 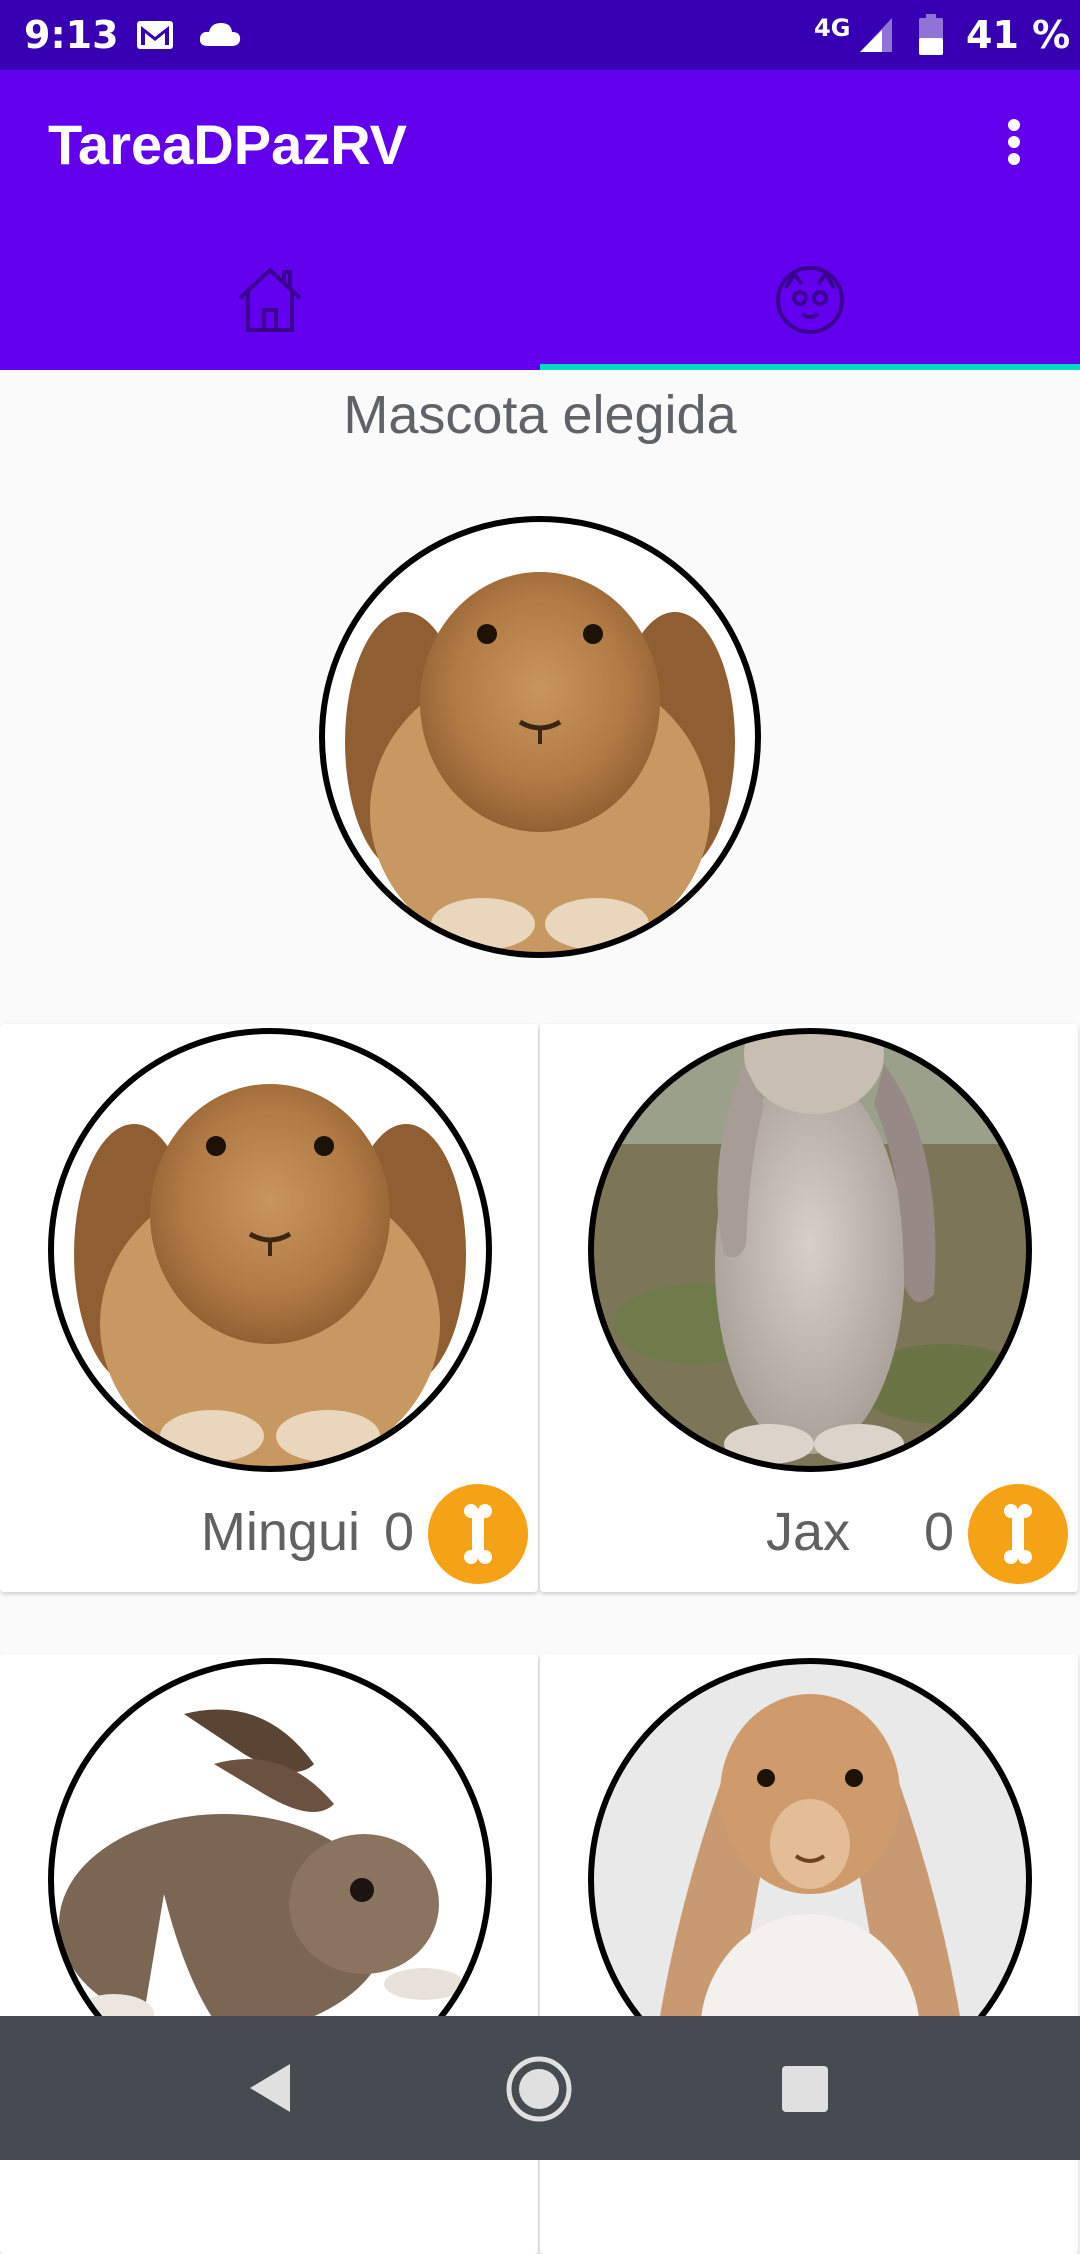 What do you see at coordinates (805, 2089) in the screenshot?
I see `recents-icon` at bounding box center [805, 2089].